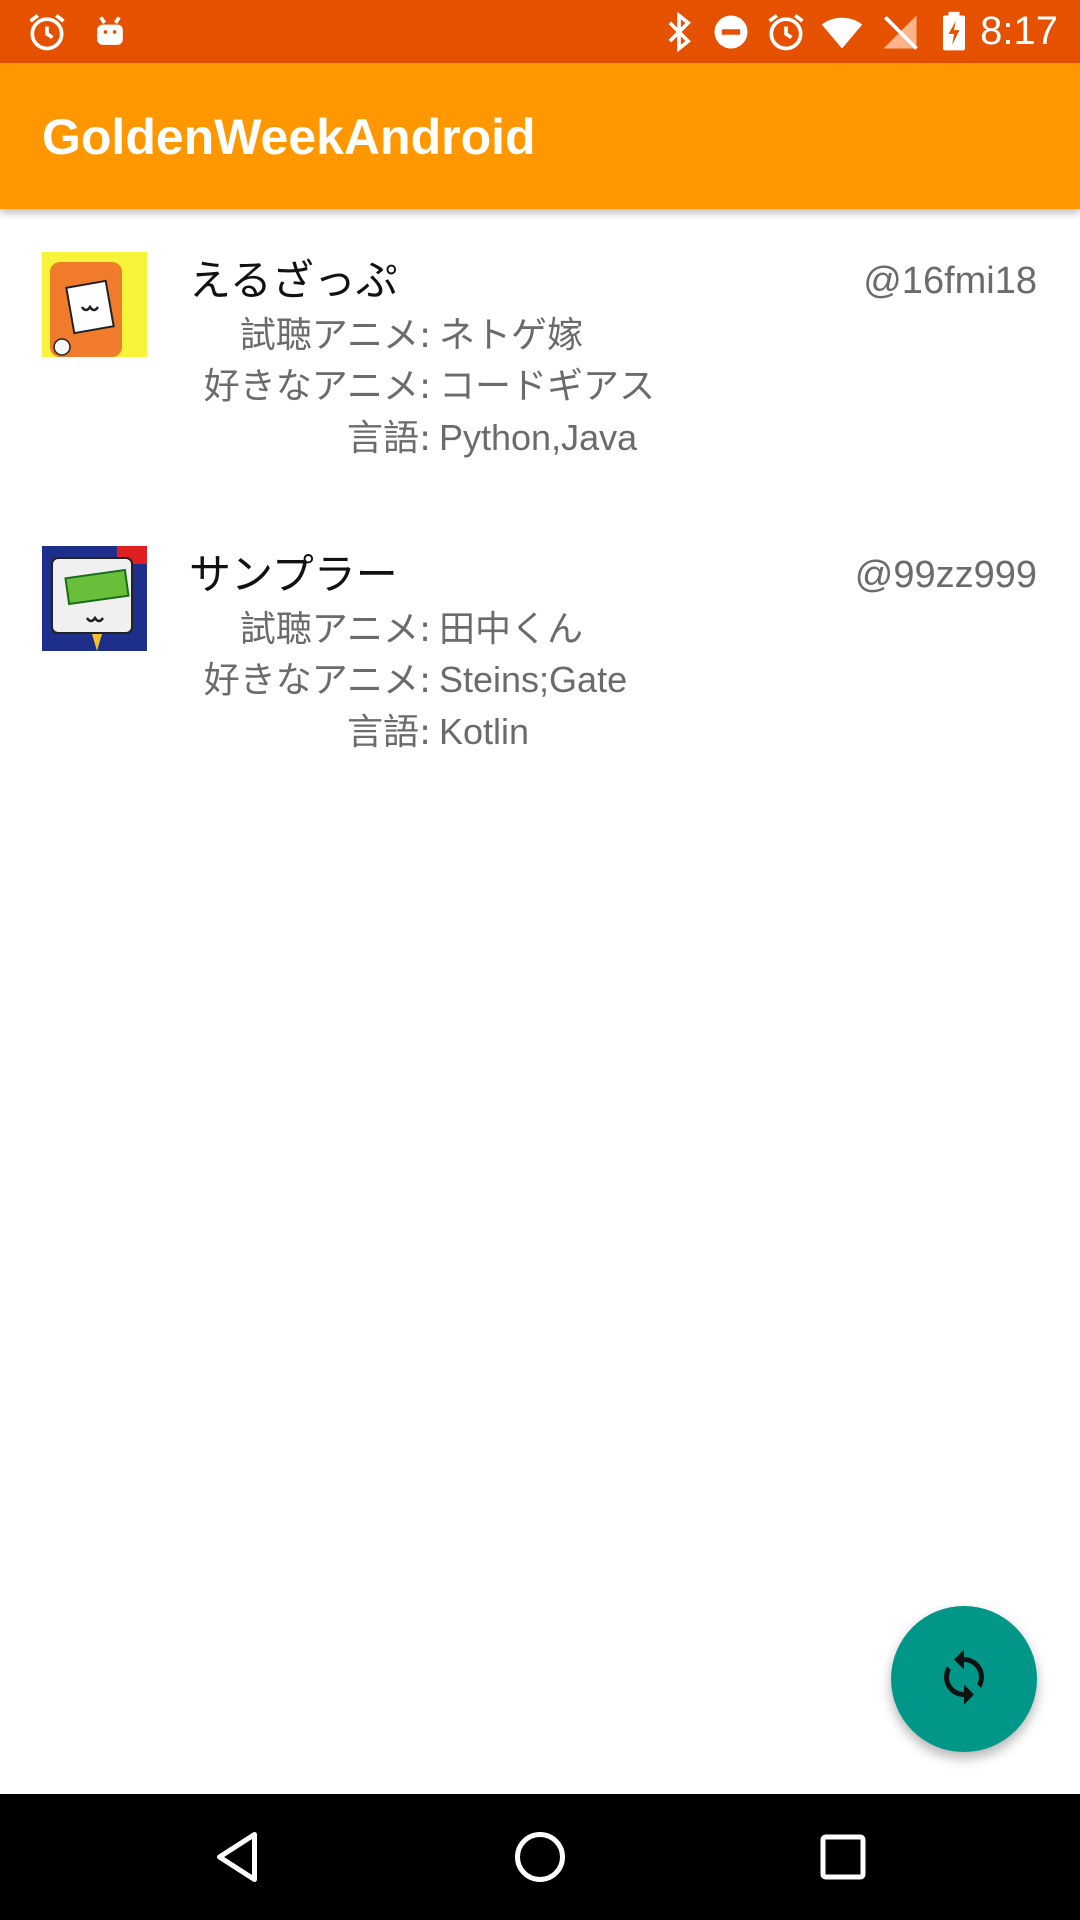 The height and width of the screenshot is (1920, 1080). What do you see at coordinates (110, 32) in the screenshot?
I see `android-debug-icon` at bounding box center [110, 32].